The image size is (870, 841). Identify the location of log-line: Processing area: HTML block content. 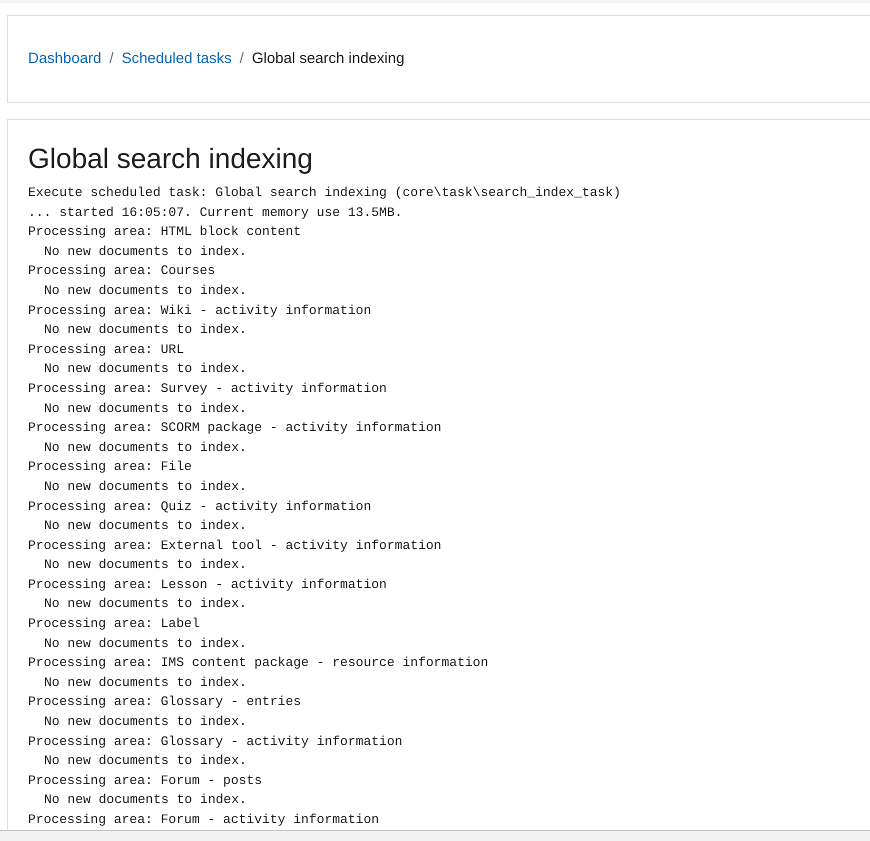
(165, 232).